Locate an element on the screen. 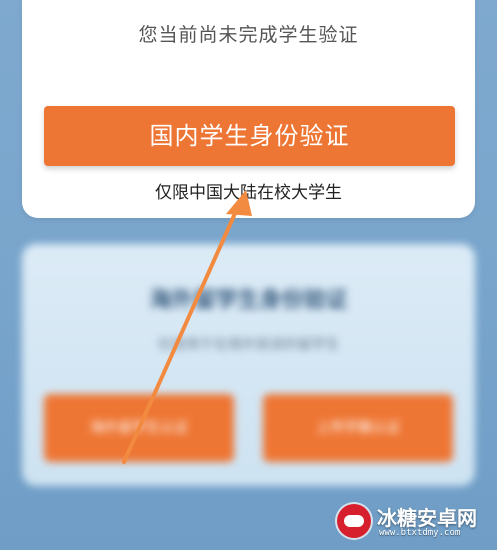 The width and height of the screenshot is (497, 550). watermark-brand: 冰糖安卓网 is located at coordinates (427, 518).